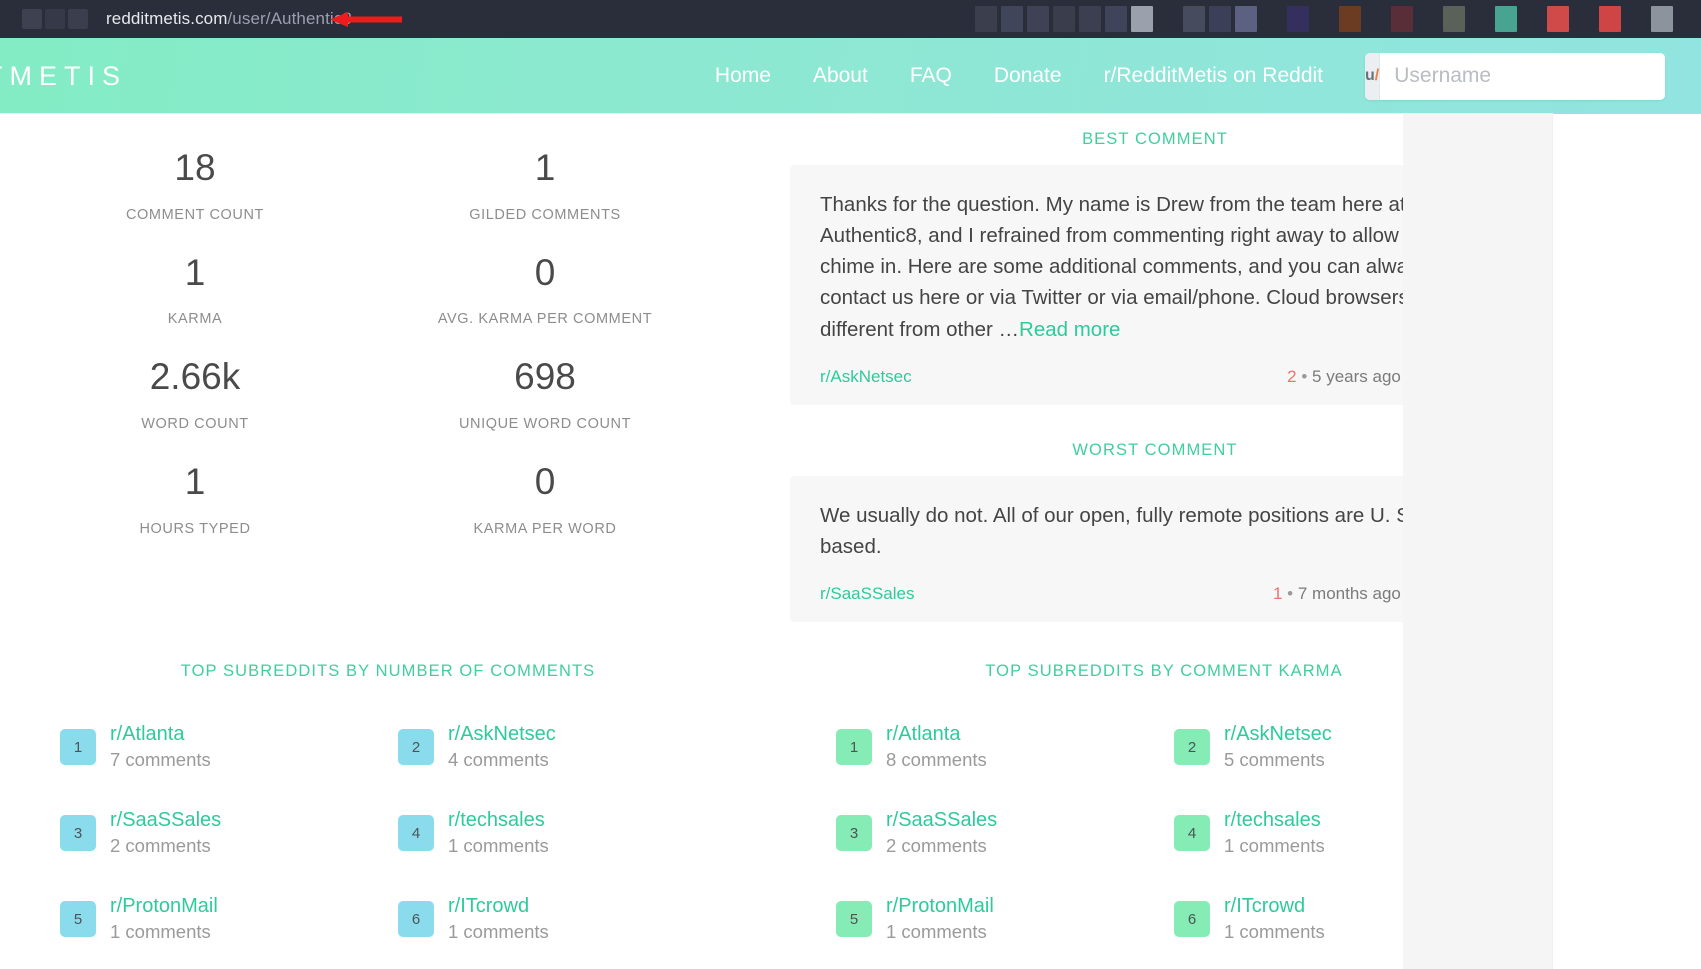 The image size is (1701, 969). I want to click on page-gutter, so click(1477, 541).